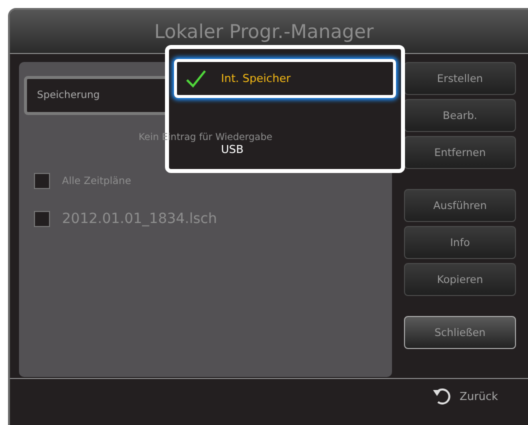 This screenshot has height=425, width=528. Describe the element at coordinates (460, 205) in the screenshot. I see `action-button: Ausführen` at that location.